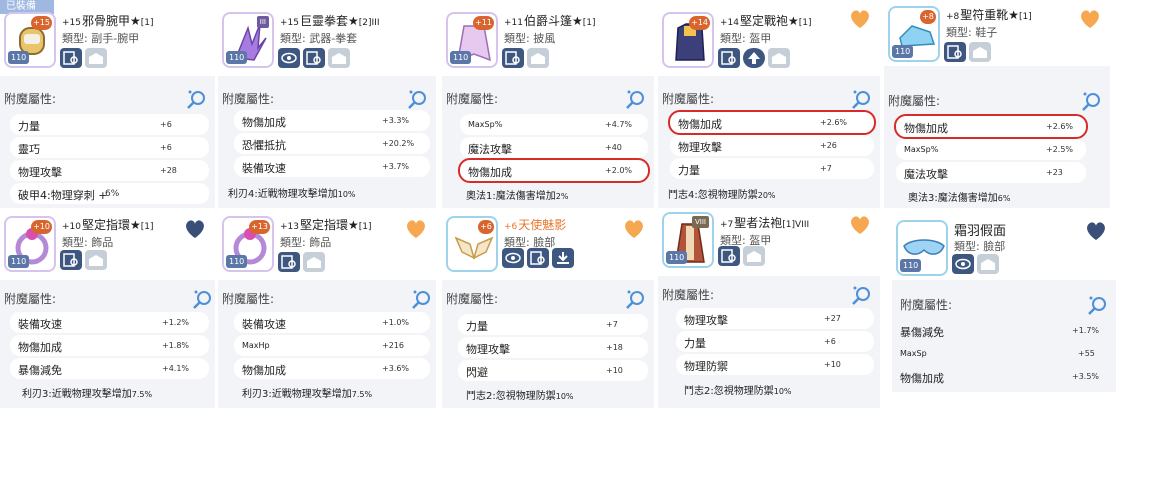  I want to click on item-thumbnail: VIII 110, so click(688, 240).